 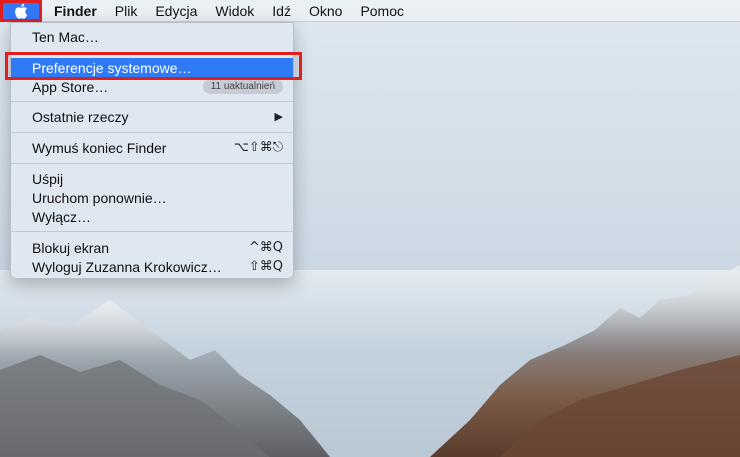 What do you see at coordinates (152, 247) in the screenshot?
I see `menu-item-lock-screen: Blokuj ekran ^⌘Q` at bounding box center [152, 247].